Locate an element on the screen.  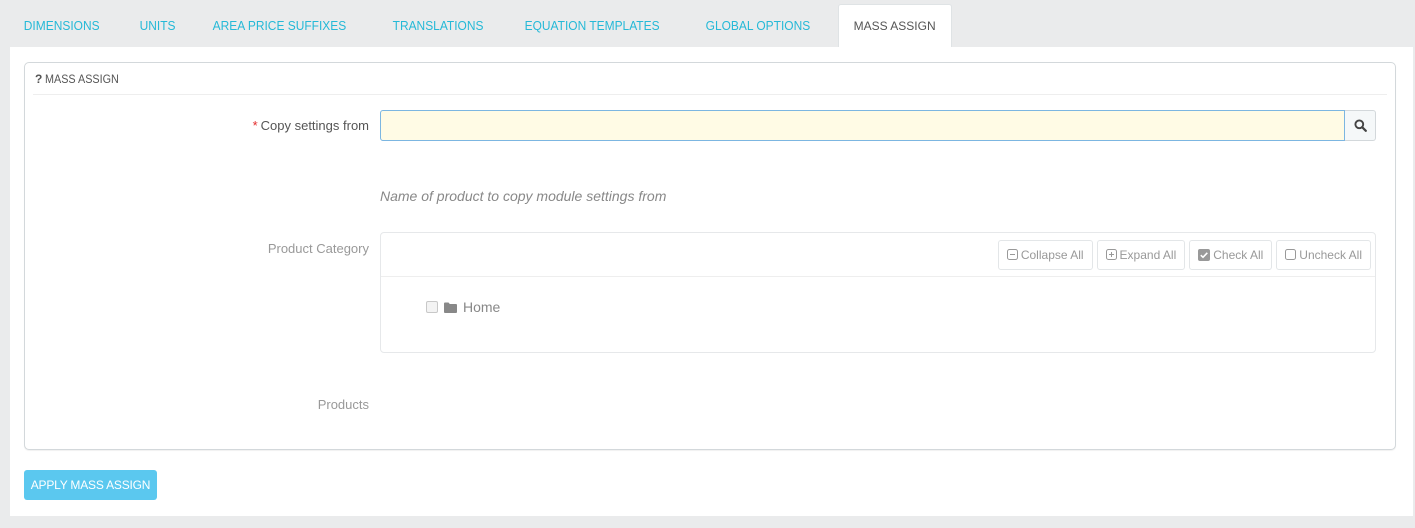
panel-title: MASS ASSIGN is located at coordinates (82, 78).